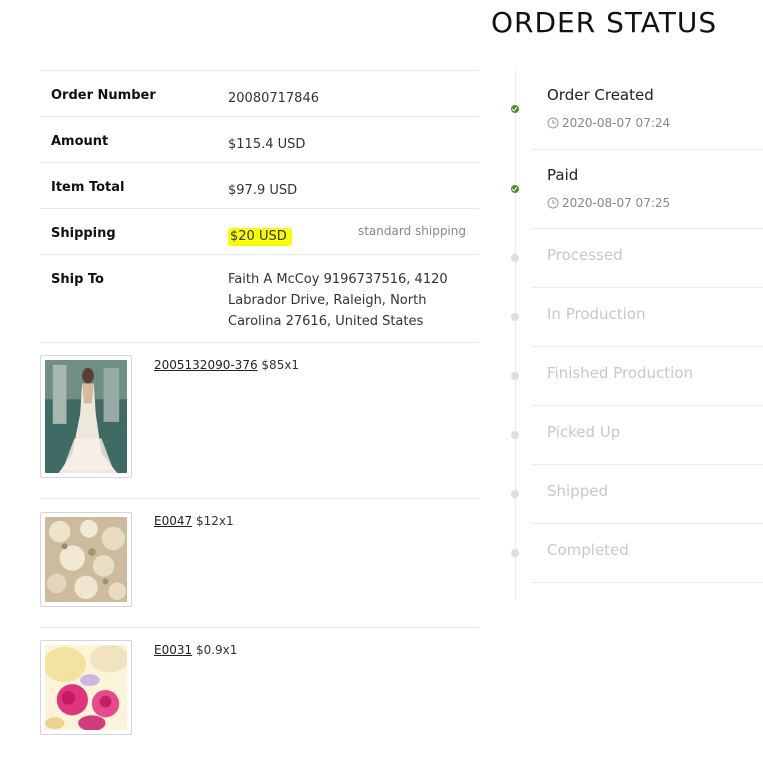 This screenshot has height=760, width=763. What do you see at coordinates (194, 521) in the screenshot?
I see `item-info: E0047 $12x1` at bounding box center [194, 521].